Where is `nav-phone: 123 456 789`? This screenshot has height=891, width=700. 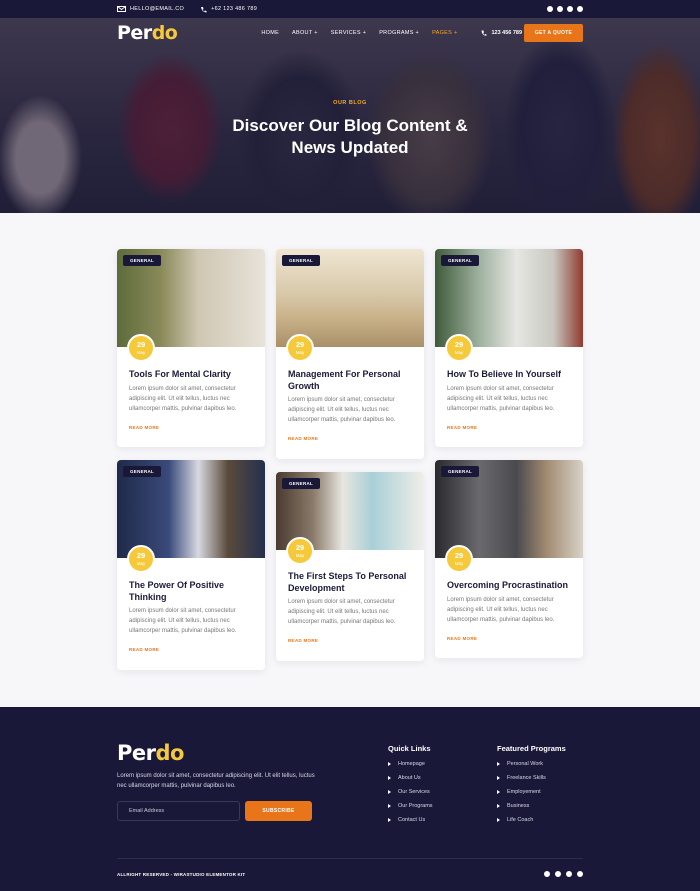 nav-phone: 123 456 789 is located at coordinates (501, 33).